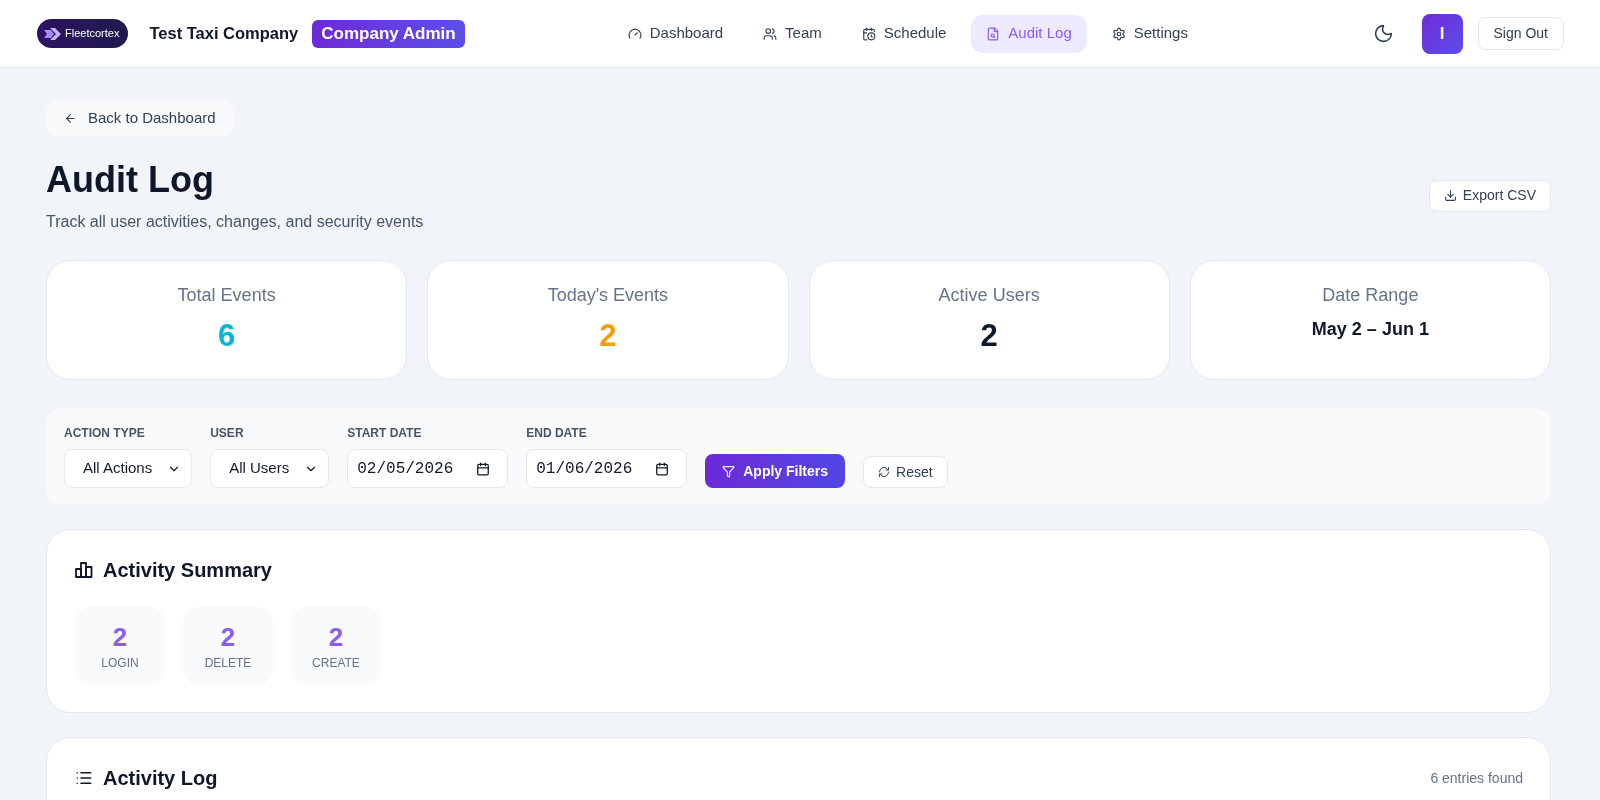  Describe the element at coordinates (187, 570) in the screenshot. I see `section-title: Activity Summary` at that location.